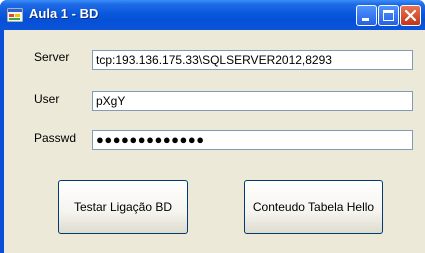 Image resolution: width=425 pixels, height=253 pixels. What do you see at coordinates (123, 207) in the screenshot?
I see `test-connection-button: Testar Ligação BD` at bounding box center [123, 207].